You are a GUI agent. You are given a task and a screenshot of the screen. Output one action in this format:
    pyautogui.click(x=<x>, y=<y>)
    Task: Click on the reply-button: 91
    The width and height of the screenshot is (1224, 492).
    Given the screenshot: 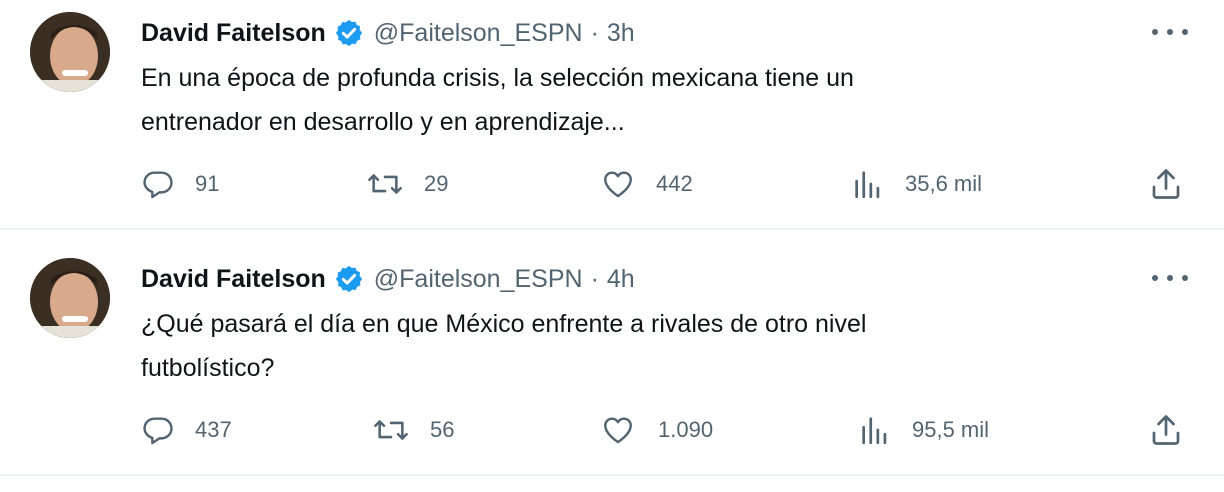 What is the action you would take?
    pyautogui.click(x=180, y=184)
    